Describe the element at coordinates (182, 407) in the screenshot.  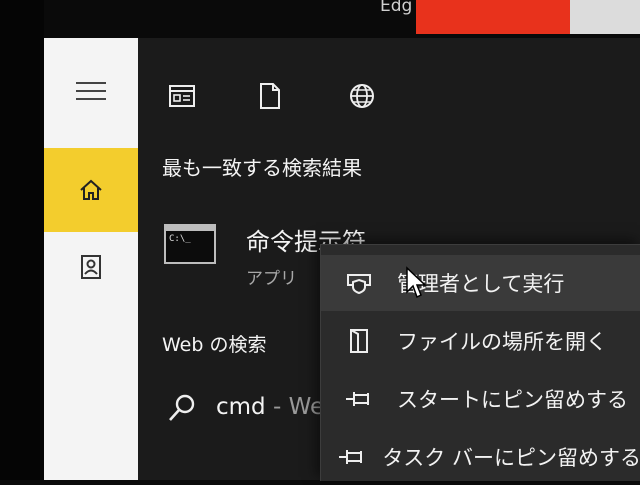
I see `search-icon` at that location.